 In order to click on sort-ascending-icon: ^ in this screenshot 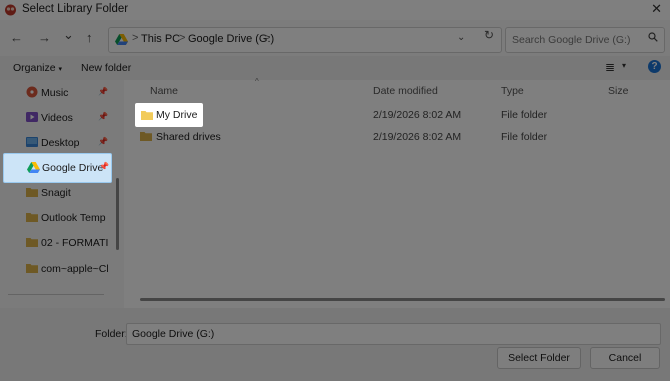, I will do `click(257, 81)`.